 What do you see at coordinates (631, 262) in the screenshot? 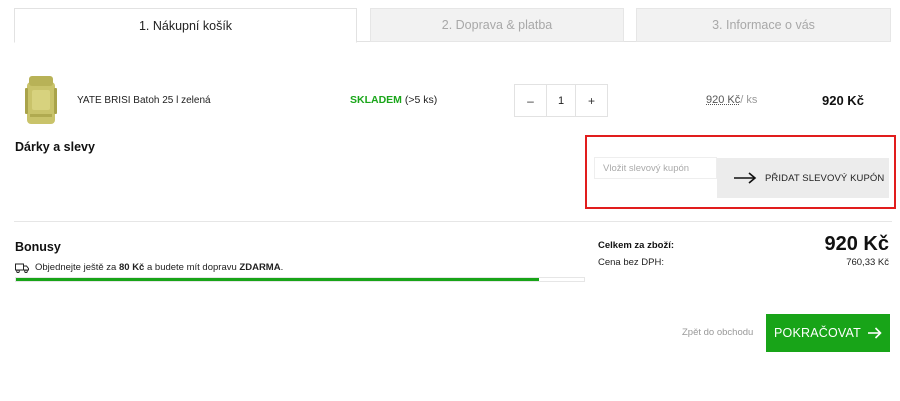
I see `net-price-label: Cena bez DPH:` at bounding box center [631, 262].